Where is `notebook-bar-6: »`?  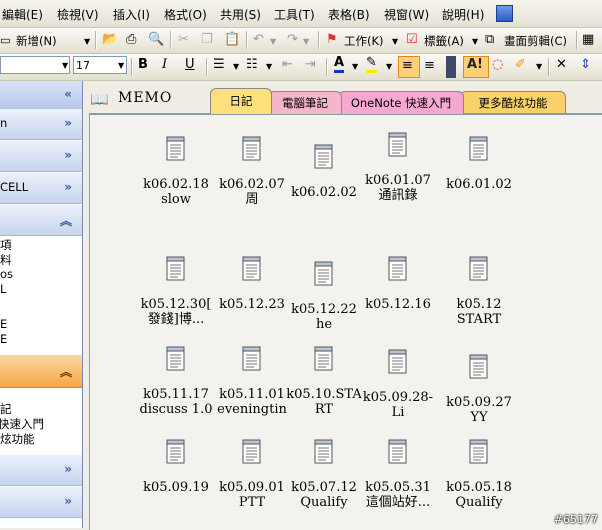
notebook-bar-6: » is located at coordinates (41, 502).